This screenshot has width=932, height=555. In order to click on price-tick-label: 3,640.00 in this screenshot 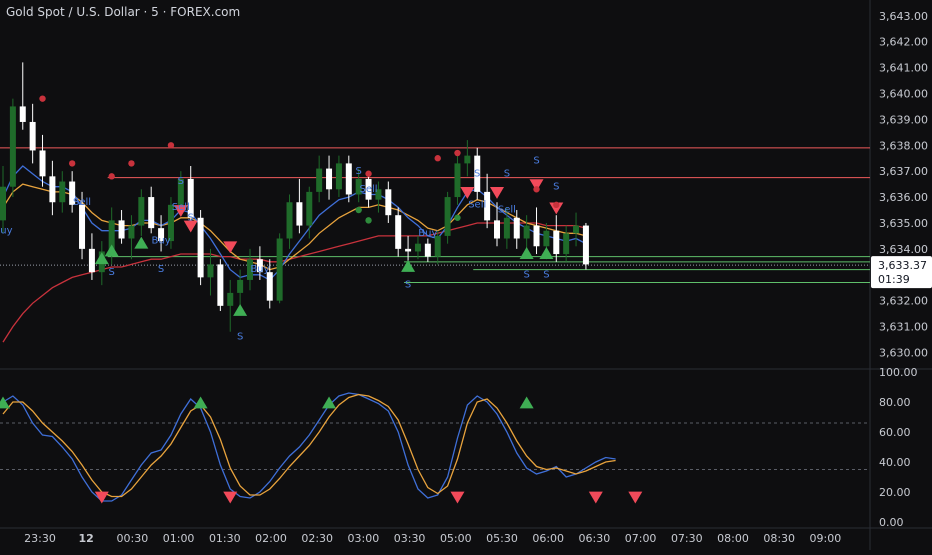, I will do `click(903, 93)`.